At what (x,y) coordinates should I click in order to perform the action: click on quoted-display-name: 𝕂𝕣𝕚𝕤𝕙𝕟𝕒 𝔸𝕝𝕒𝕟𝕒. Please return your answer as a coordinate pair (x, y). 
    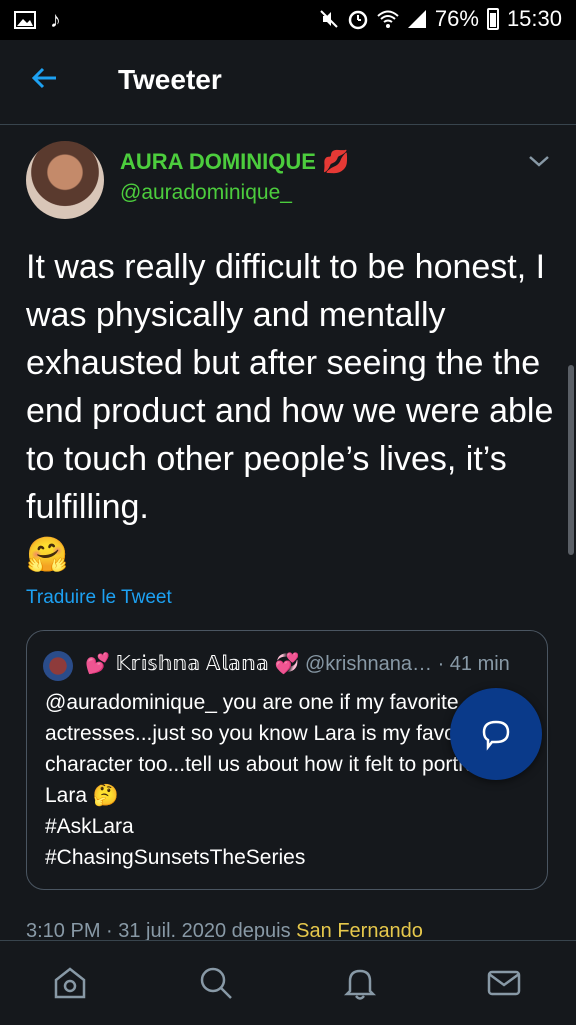
    Looking at the image, I should click on (192, 664).